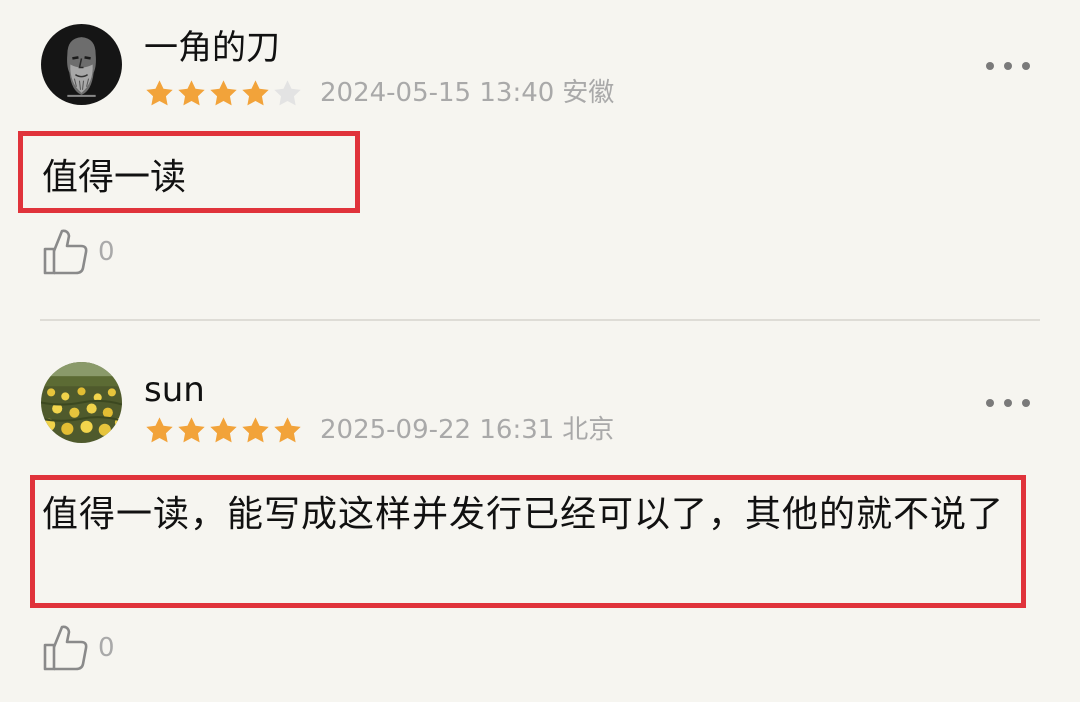 The width and height of the screenshot is (1080, 702). Describe the element at coordinates (174, 390) in the screenshot. I see `username: sun` at that location.